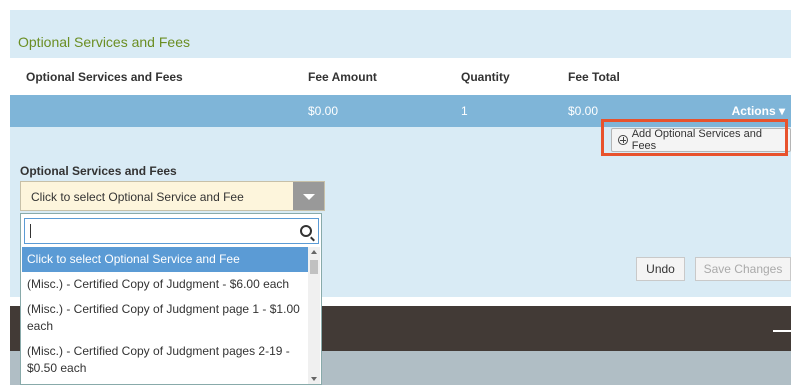 Image resolution: width=791 pixels, height=385 pixels. I want to click on cell-fee-total: $0.00, so click(583, 111).